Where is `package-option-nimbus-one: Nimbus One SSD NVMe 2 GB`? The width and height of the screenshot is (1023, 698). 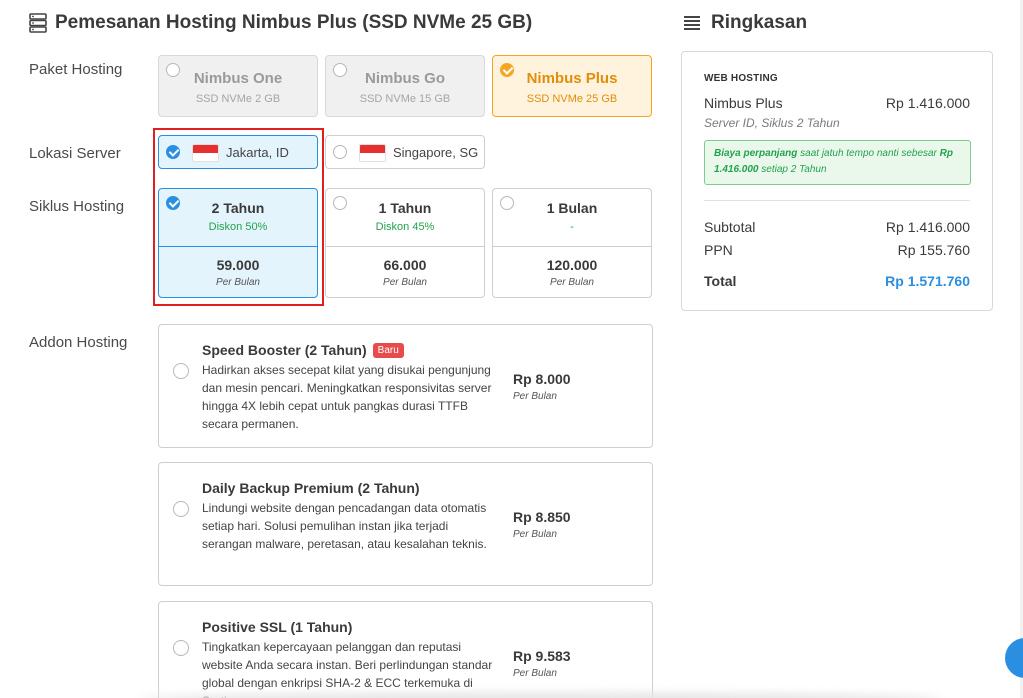 package-option-nimbus-one: Nimbus One SSD NVMe 2 GB is located at coordinates (238, 86).